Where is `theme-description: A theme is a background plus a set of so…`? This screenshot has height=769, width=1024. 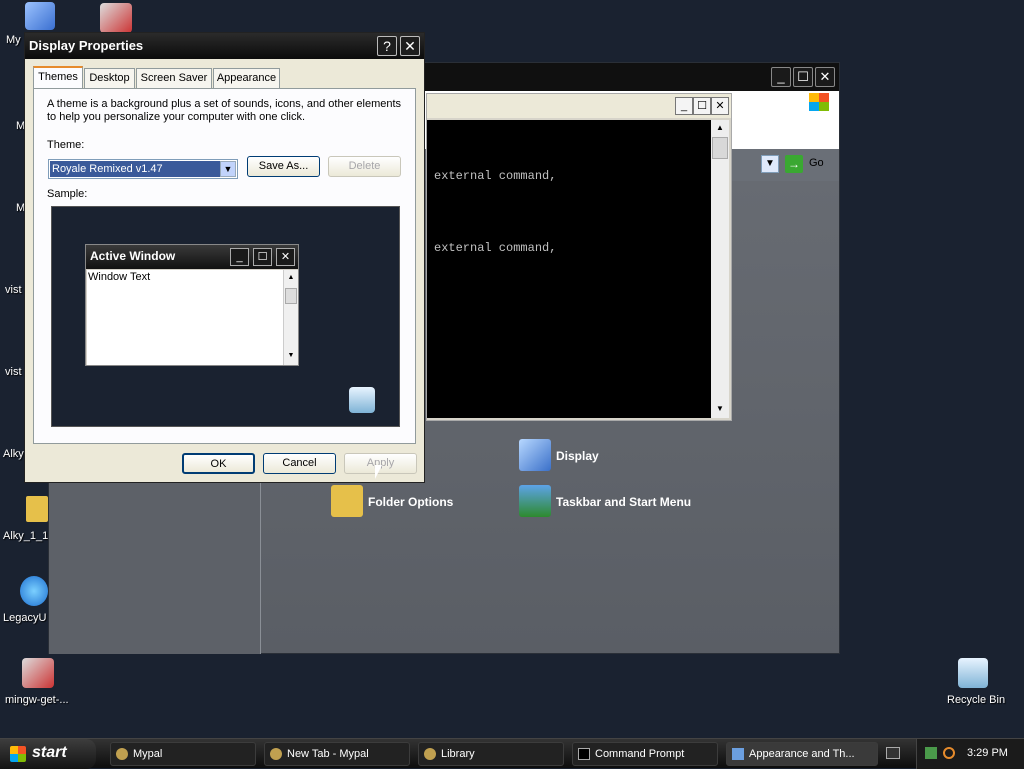 theme-description: A theme is a background plus a set of so… is located at coordinates (224, 104).